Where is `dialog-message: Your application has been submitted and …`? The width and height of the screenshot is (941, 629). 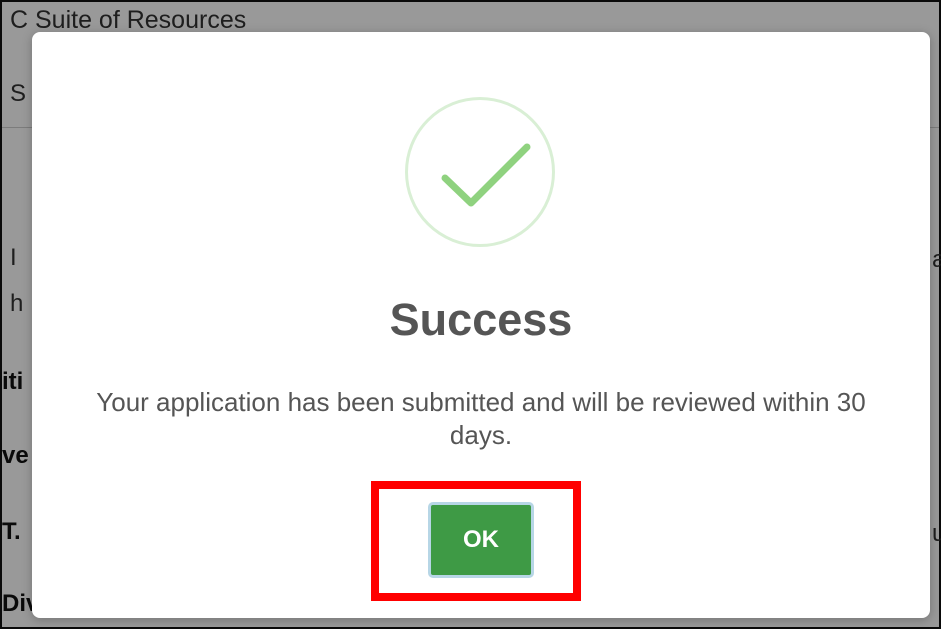 dialog-message: Your application has been submitted and … is located at coordinates (481, 418).